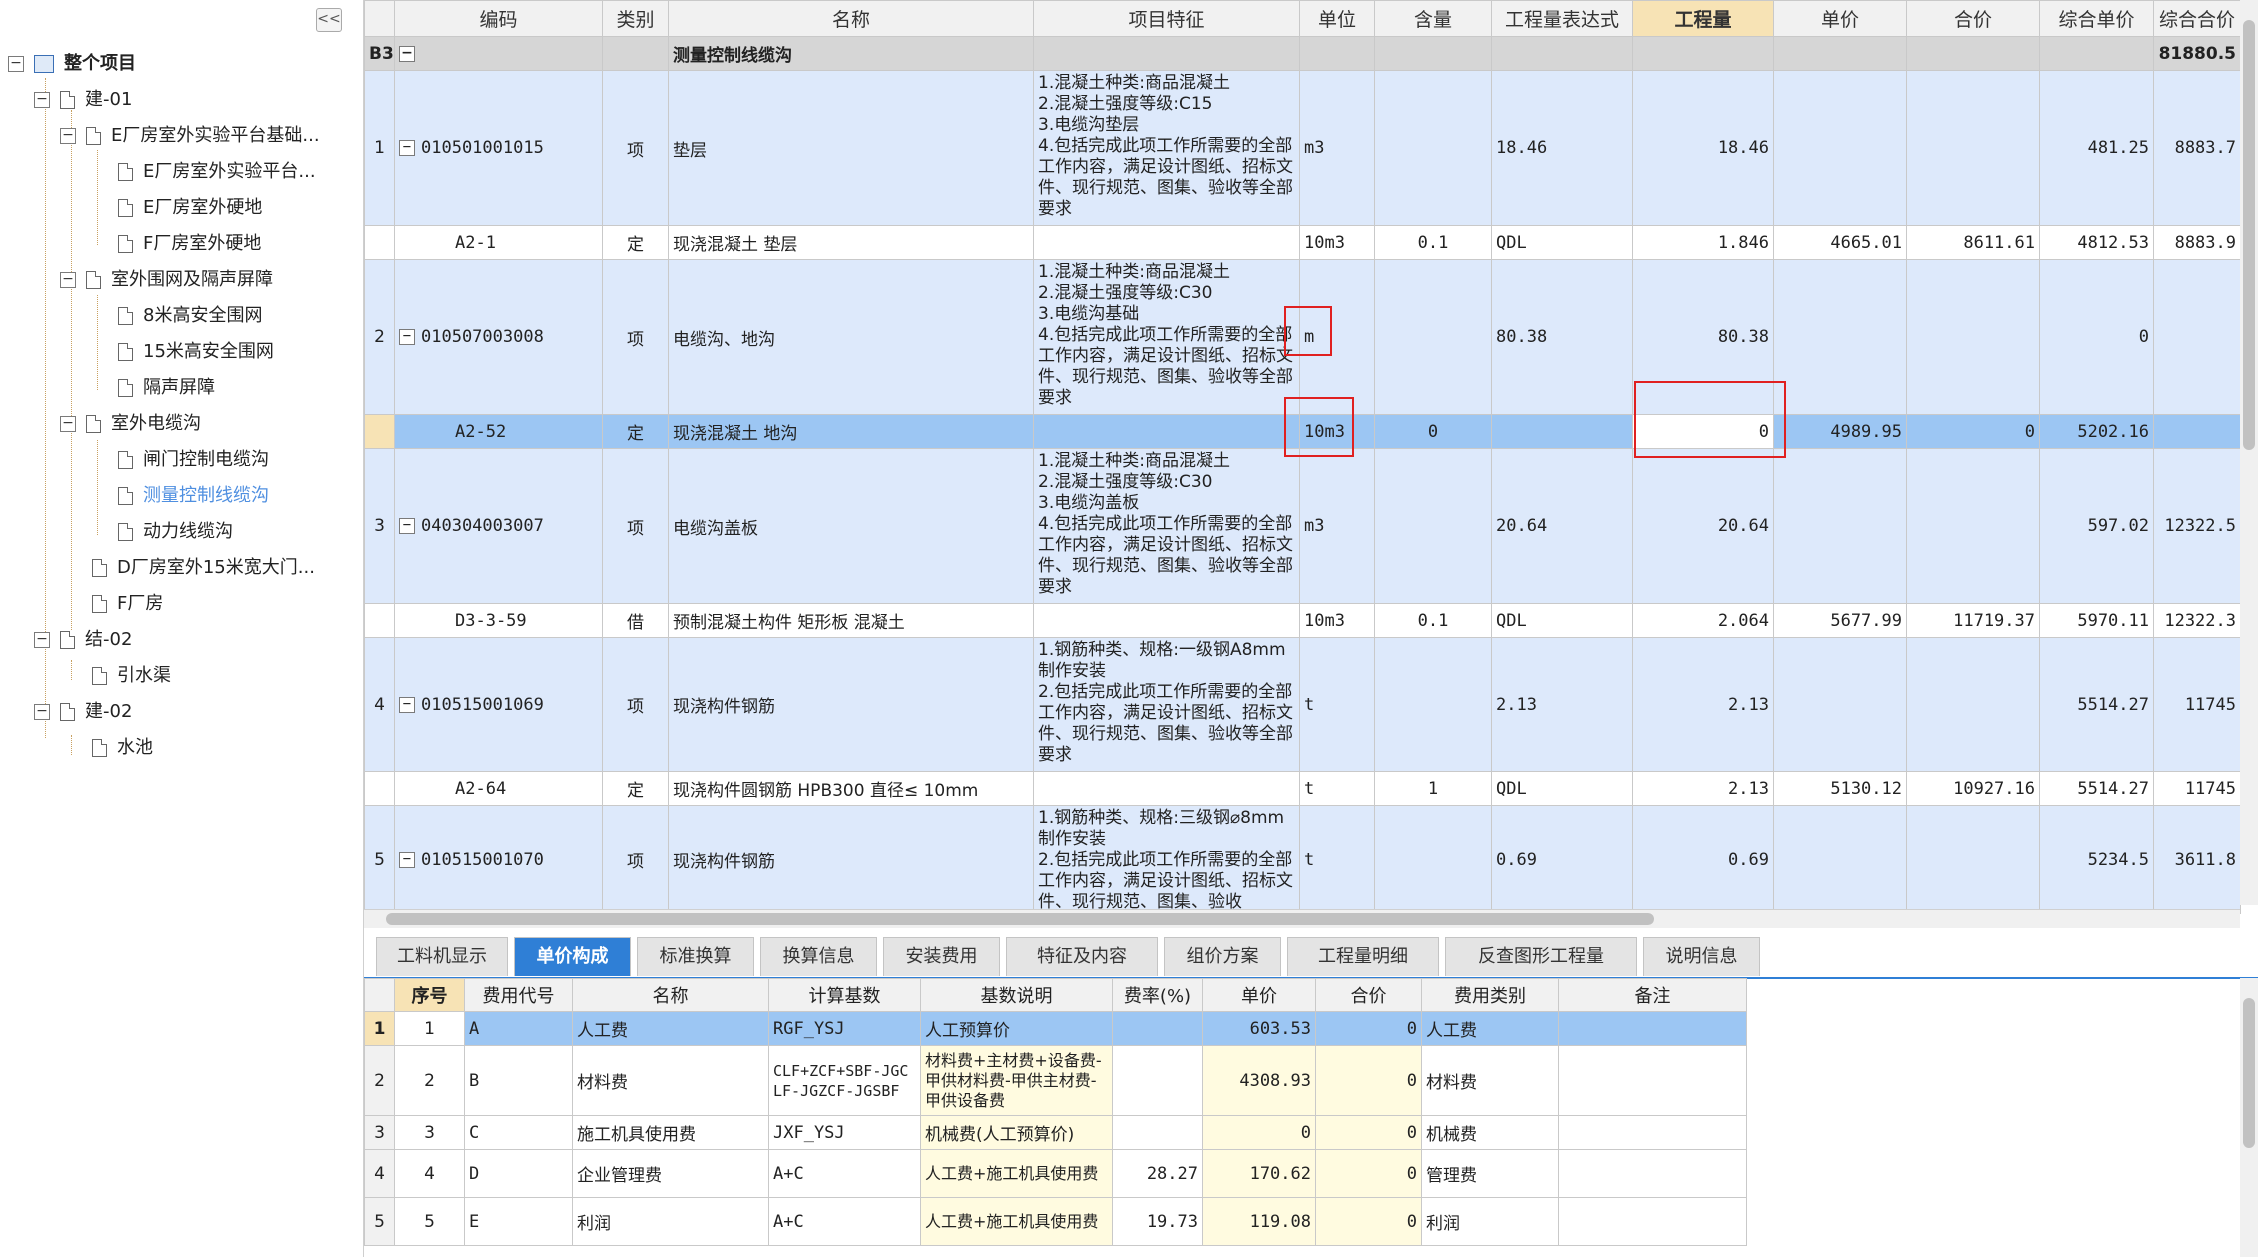  I want to click on tree-node: 水池, so click(122, 748).